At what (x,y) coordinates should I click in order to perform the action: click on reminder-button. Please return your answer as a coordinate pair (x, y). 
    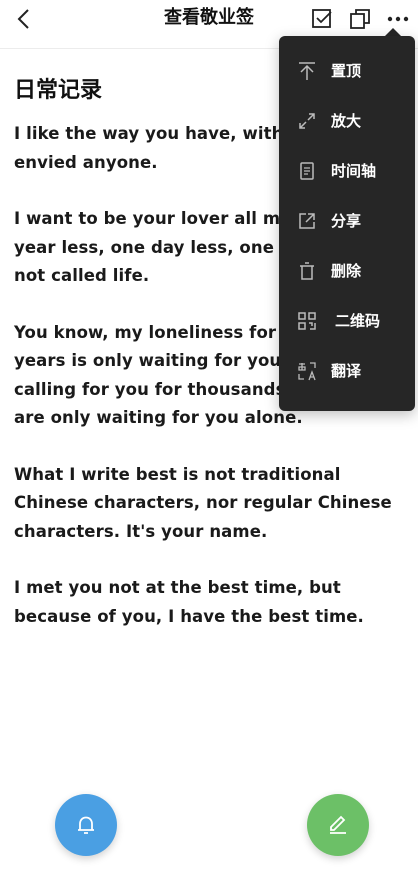
    Looking at the image, I should click on (86, 825).